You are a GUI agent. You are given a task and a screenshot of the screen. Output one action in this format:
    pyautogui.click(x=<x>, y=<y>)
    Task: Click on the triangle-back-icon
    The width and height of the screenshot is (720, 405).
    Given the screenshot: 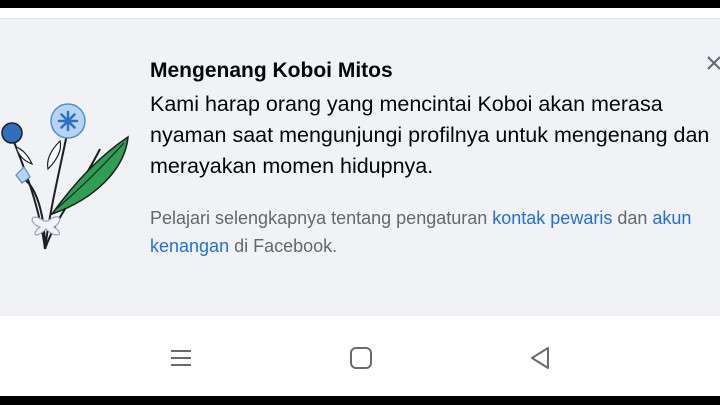 What is the action you would take?
    pyautogui.click(x=540, y=358)
    